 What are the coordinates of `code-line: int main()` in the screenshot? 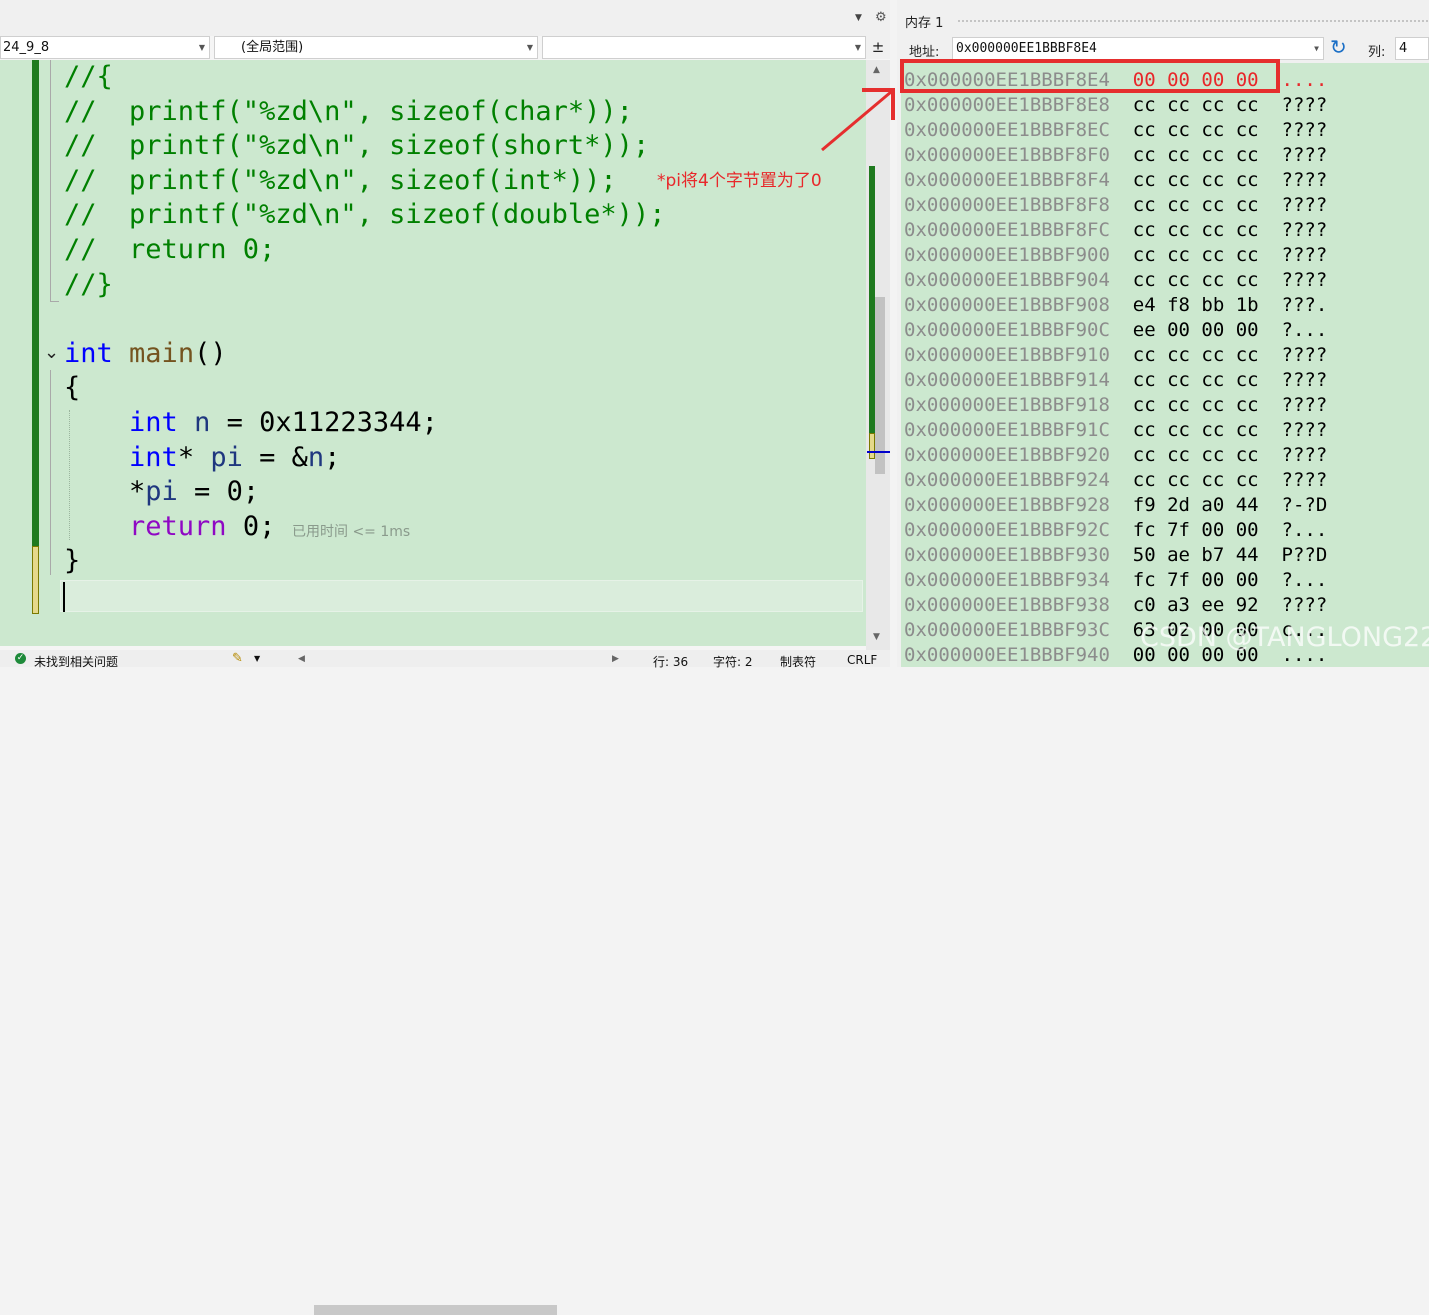 It's located at (145, 354).